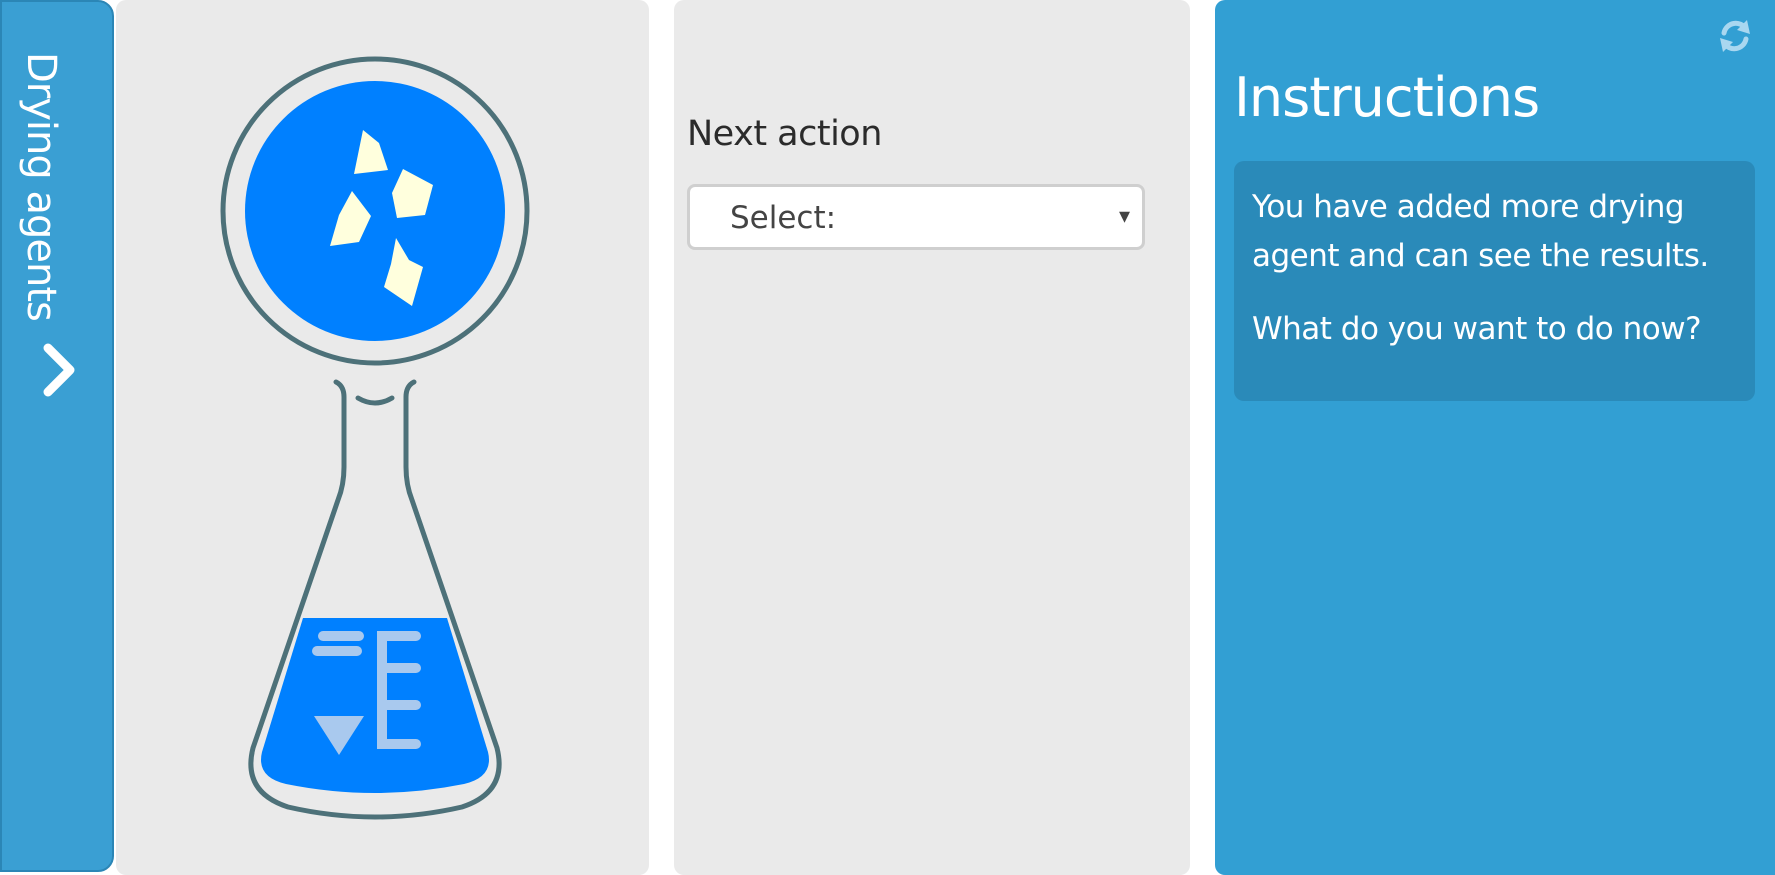 This screenshot has width=1775, height=875. Describe the element at coordinates (375, 705) in the screenshot. I see `flask-liquid` at that location.